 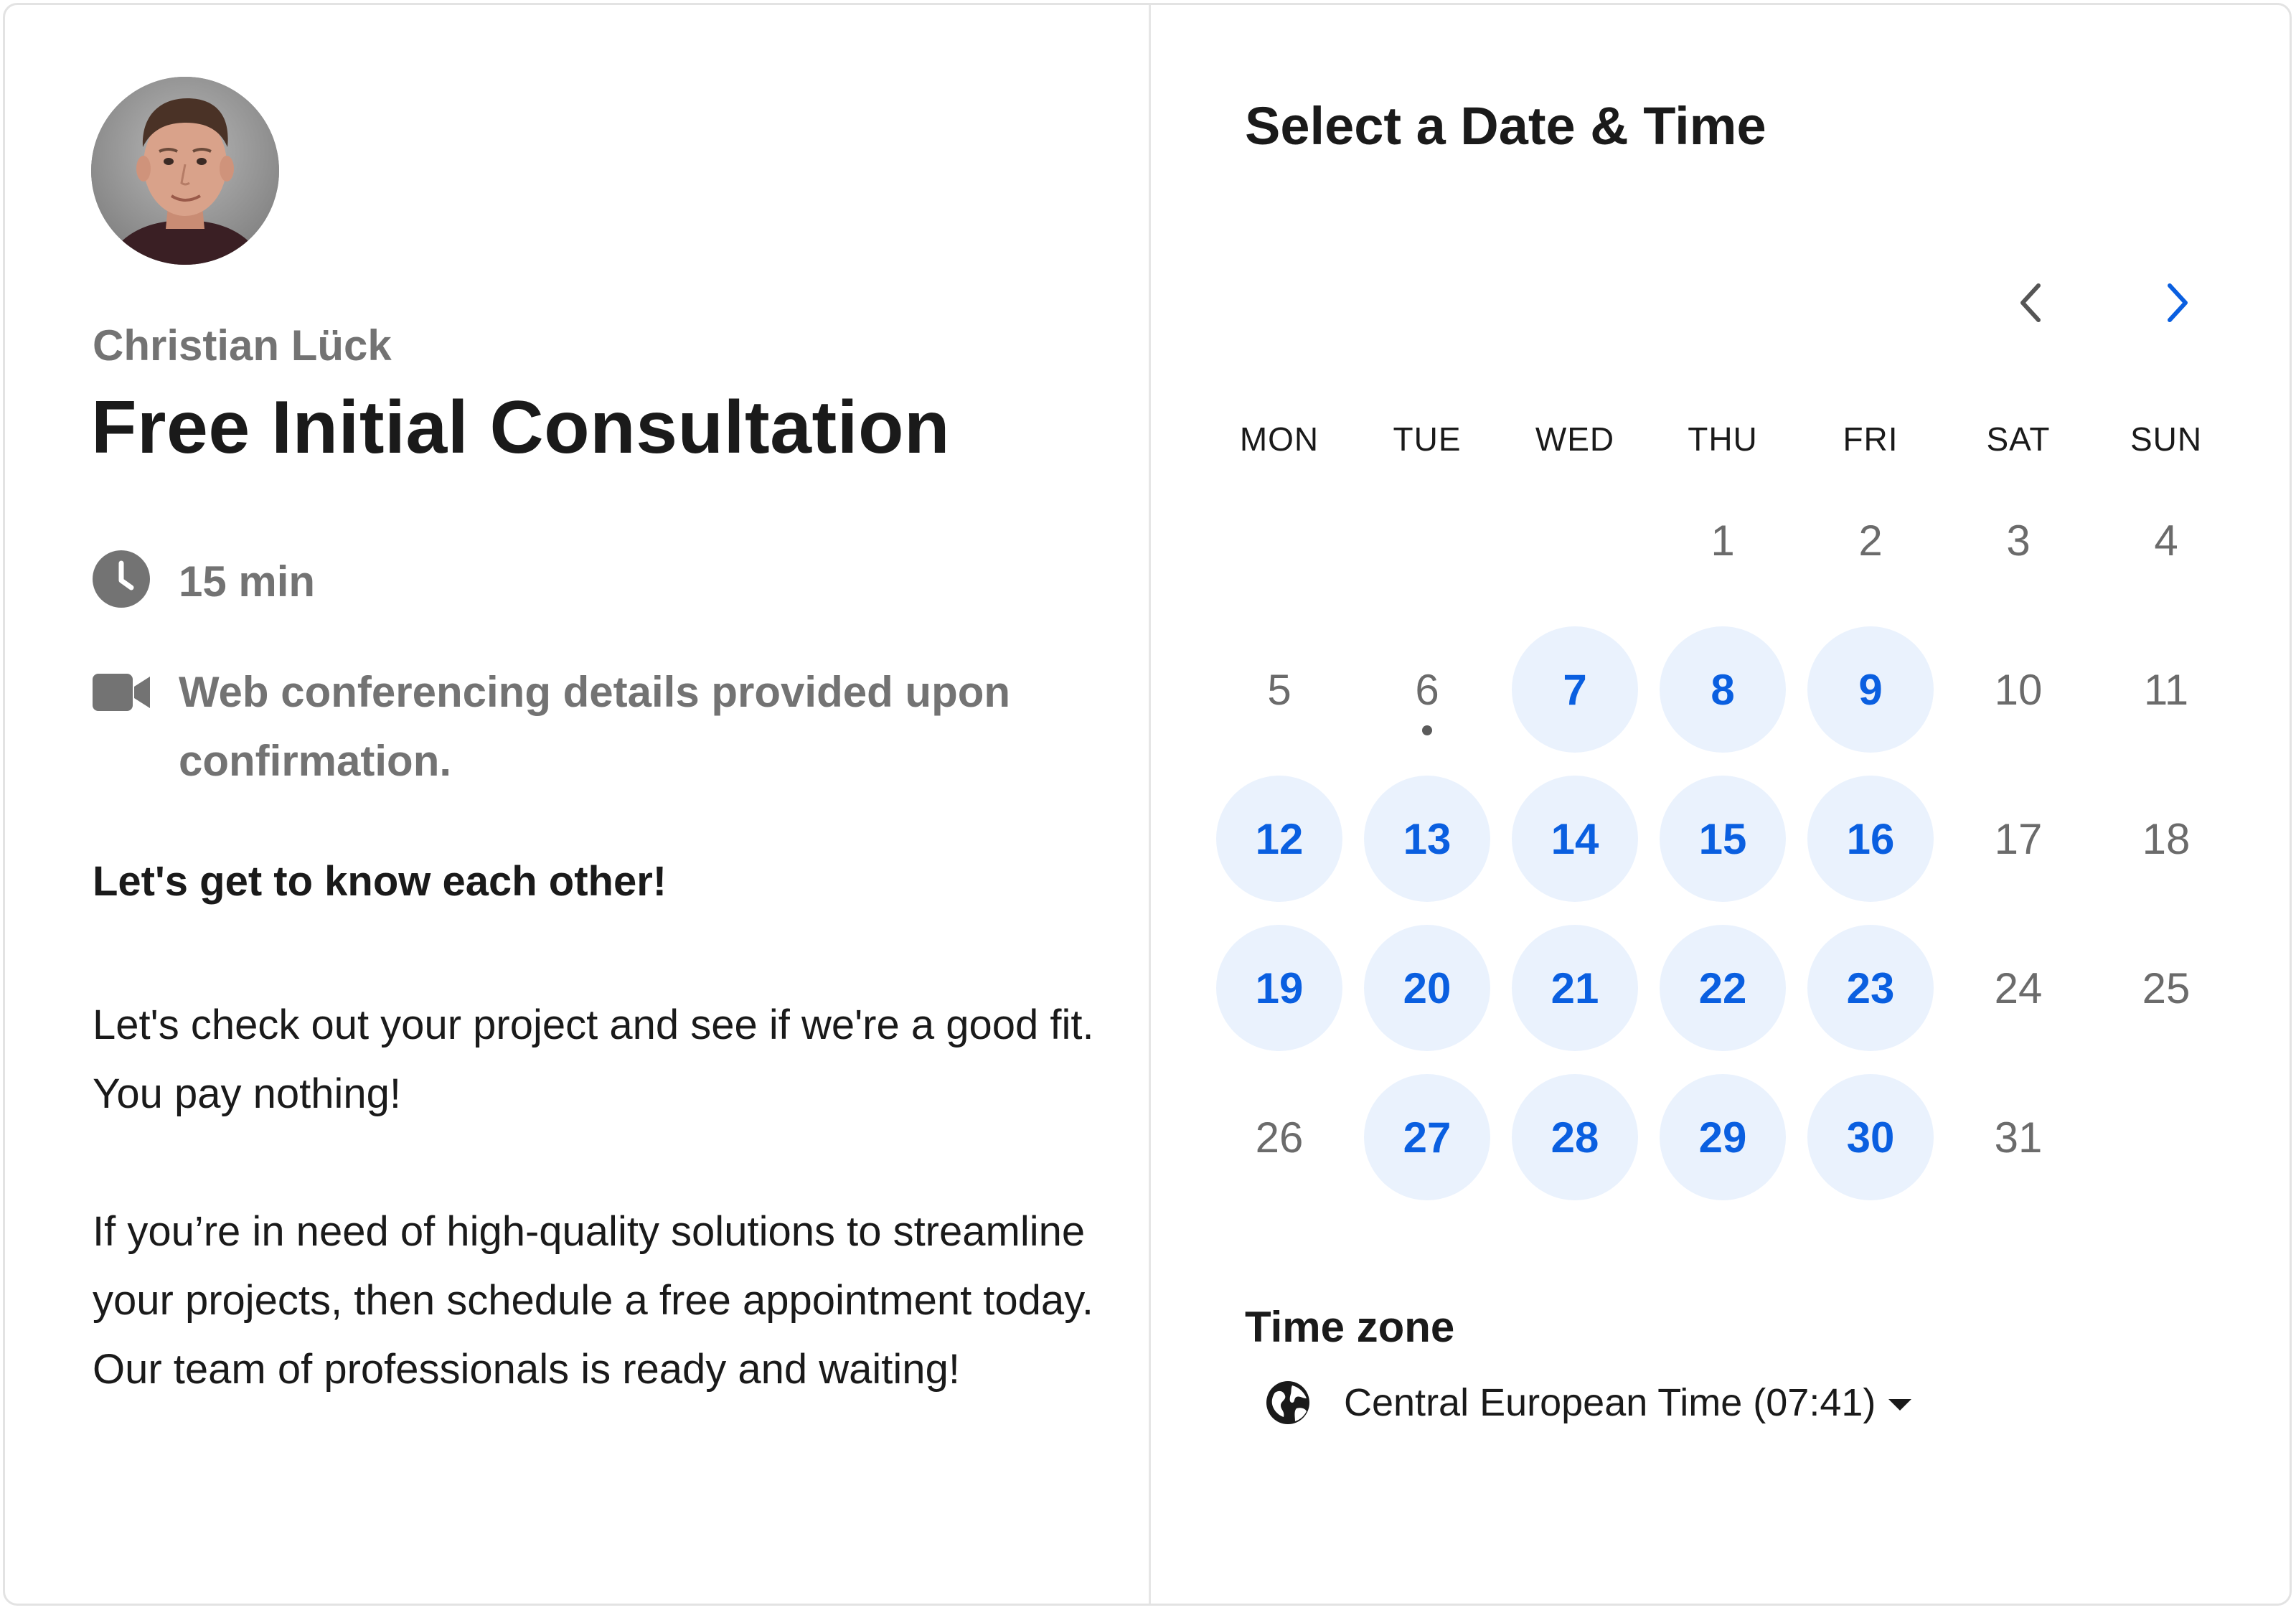 I want to click on calendar-day-14: 14, so click(x=1575, y=839).